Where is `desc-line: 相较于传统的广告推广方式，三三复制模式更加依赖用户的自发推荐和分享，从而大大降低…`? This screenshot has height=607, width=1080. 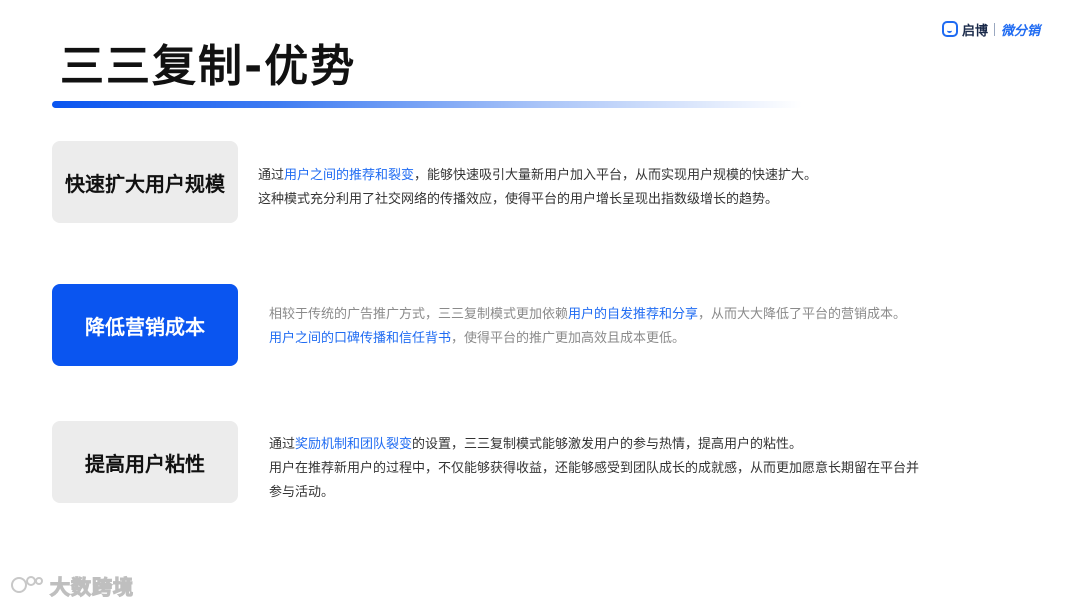 desc-line: 相较于传统的广告推广方式，三三复制模式更加依赖用户的自发推荐和分享，从而大大降低… is located at coordinates (588, 314).